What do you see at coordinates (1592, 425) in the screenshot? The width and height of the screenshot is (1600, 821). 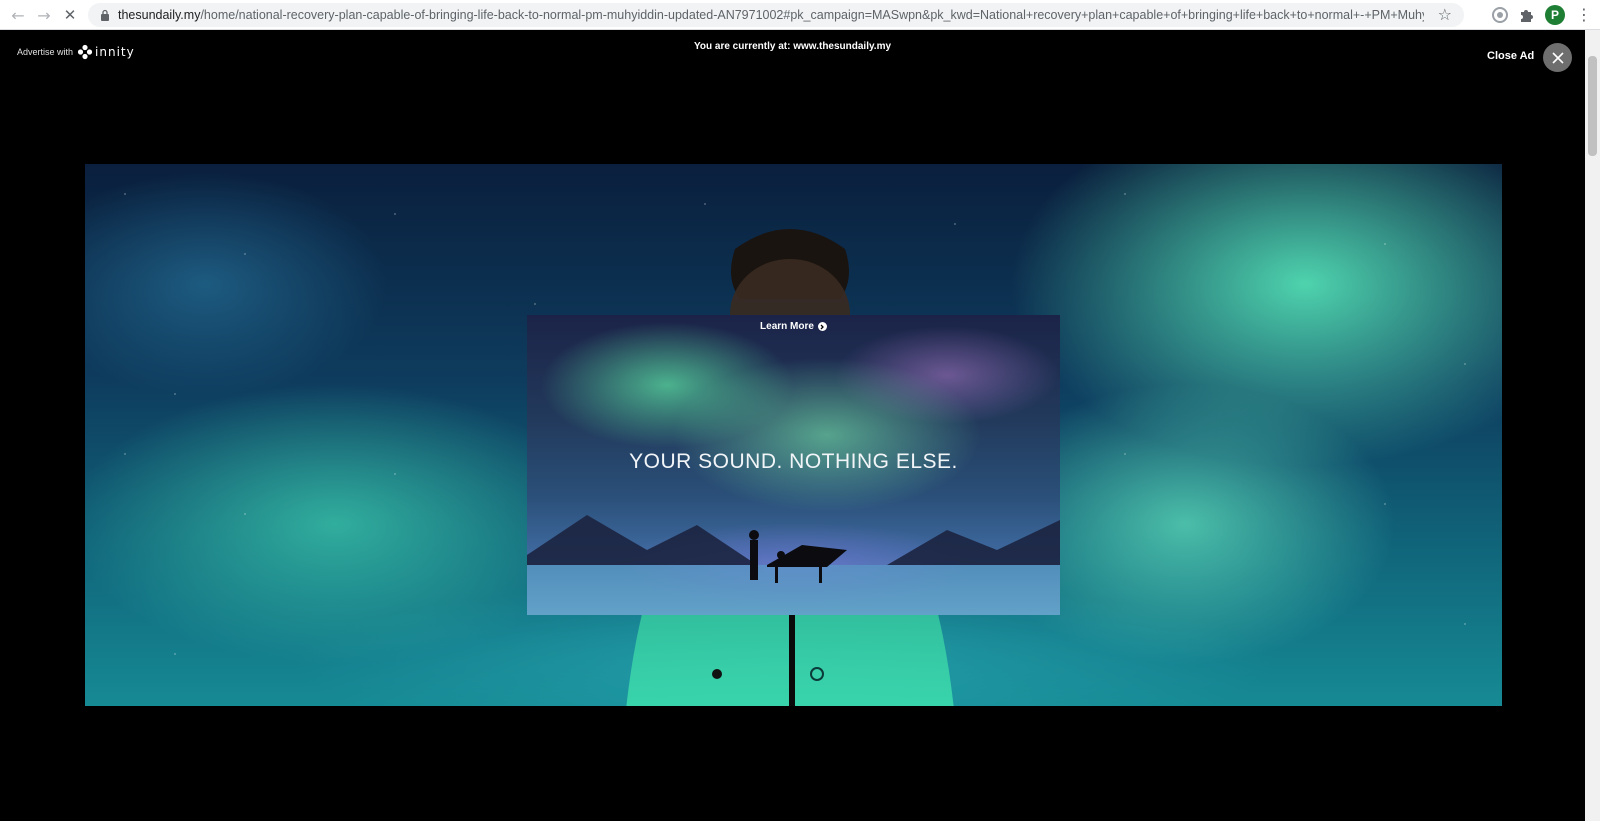 I see `page-scrollbar` at bounding box center [1592, 425].